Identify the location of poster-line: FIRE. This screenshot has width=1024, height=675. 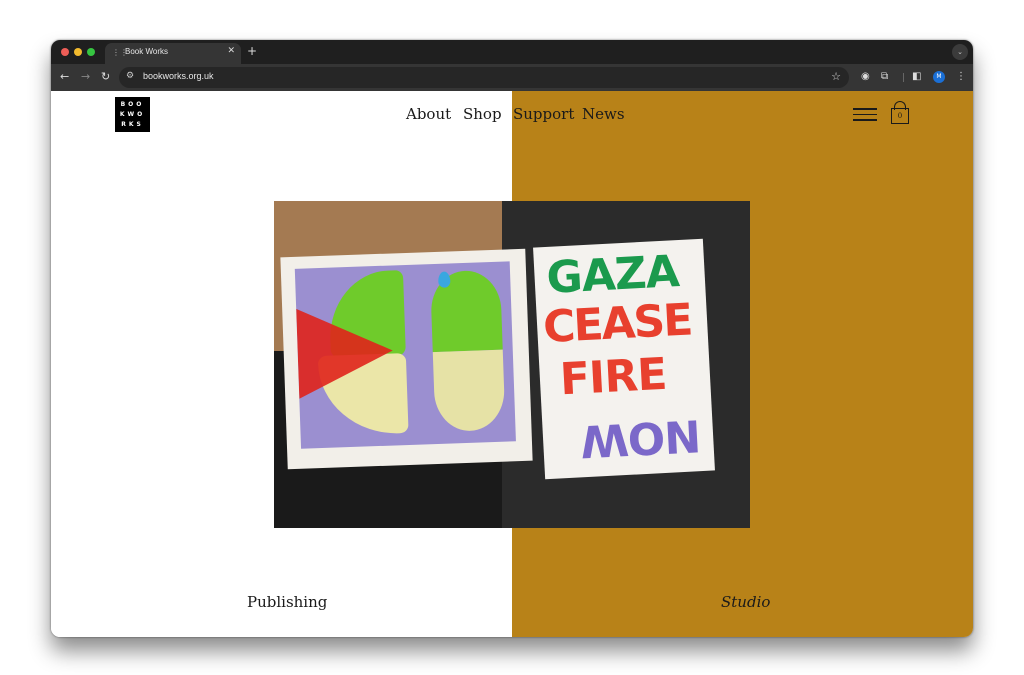
(613, 377).